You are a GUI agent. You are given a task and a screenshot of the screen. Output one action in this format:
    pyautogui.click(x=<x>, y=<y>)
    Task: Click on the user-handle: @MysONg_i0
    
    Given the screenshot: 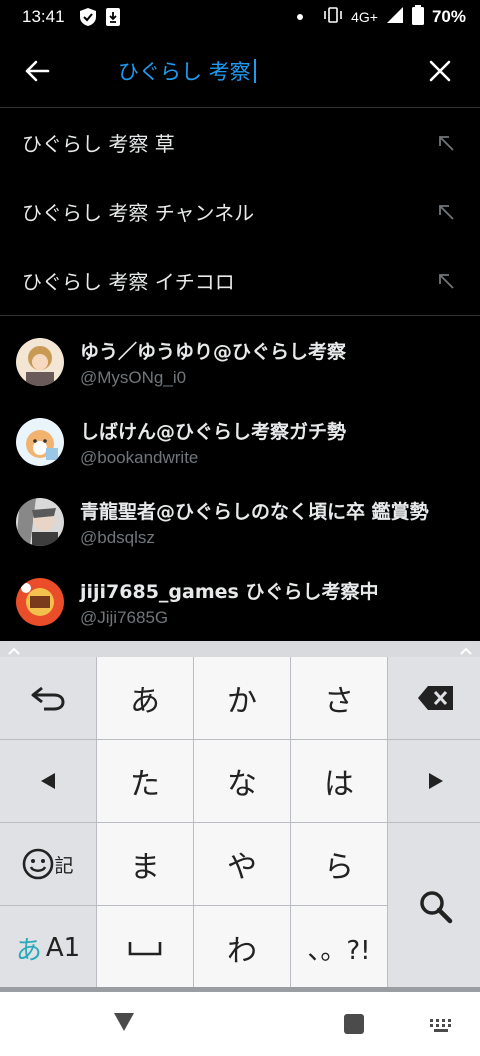 What is the action you would take?
    pyautogui.click(x=133, y=377)
    